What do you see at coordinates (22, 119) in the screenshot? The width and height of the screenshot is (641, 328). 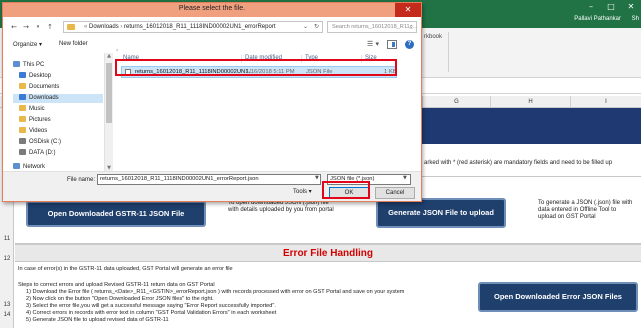 I see `pictures-icon` at bounding box center [22, 119].